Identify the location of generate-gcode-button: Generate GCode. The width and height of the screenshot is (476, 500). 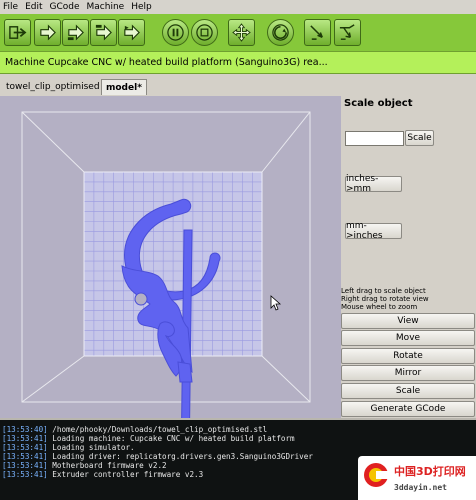
(408, 409).